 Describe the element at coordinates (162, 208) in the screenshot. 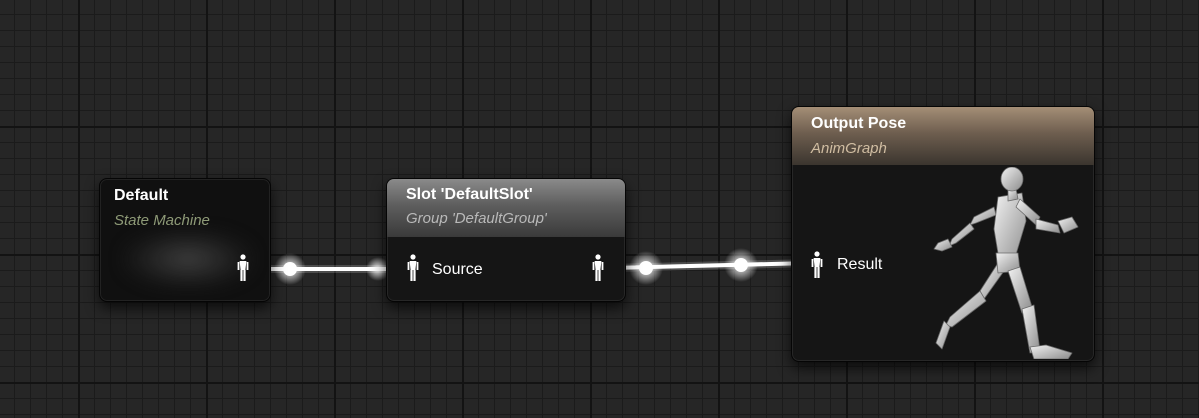

I see `node-header: Default State Machine` at that location.